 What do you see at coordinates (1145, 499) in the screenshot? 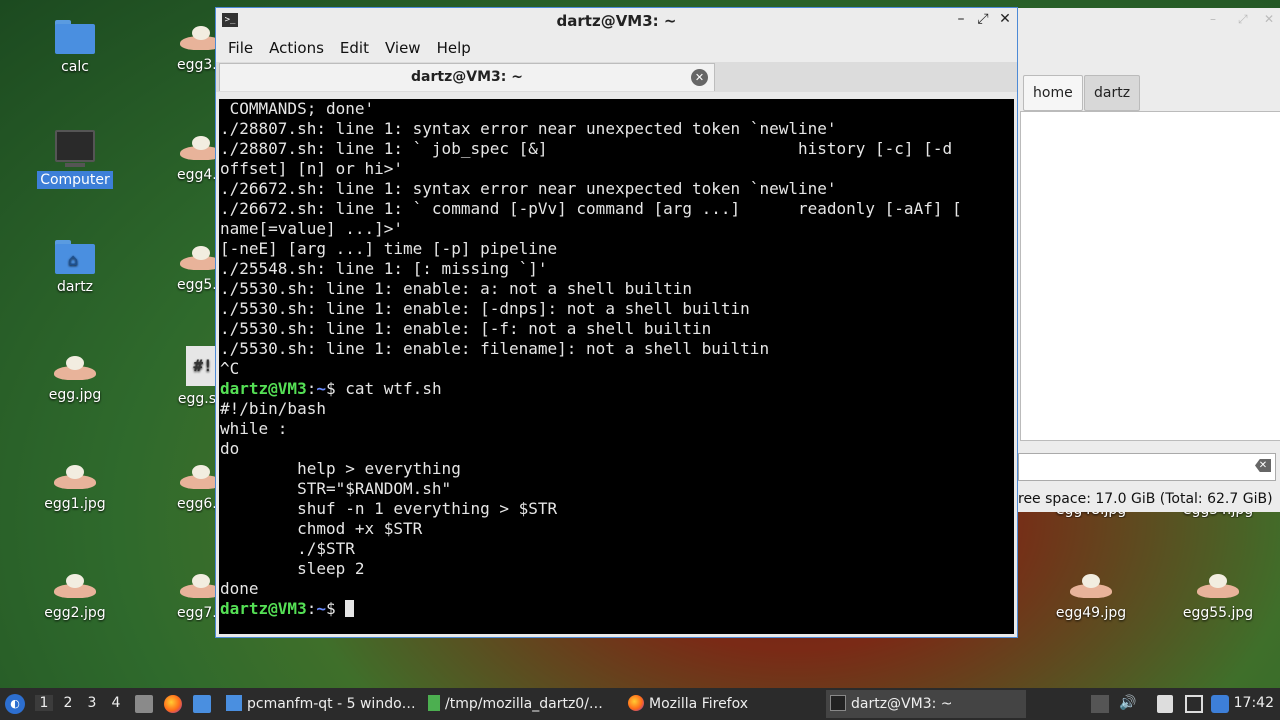
I see `status-bar: ree space: 17.0 GiB (Total: 62.7 GiB)` at bounding box center [1145, 499].